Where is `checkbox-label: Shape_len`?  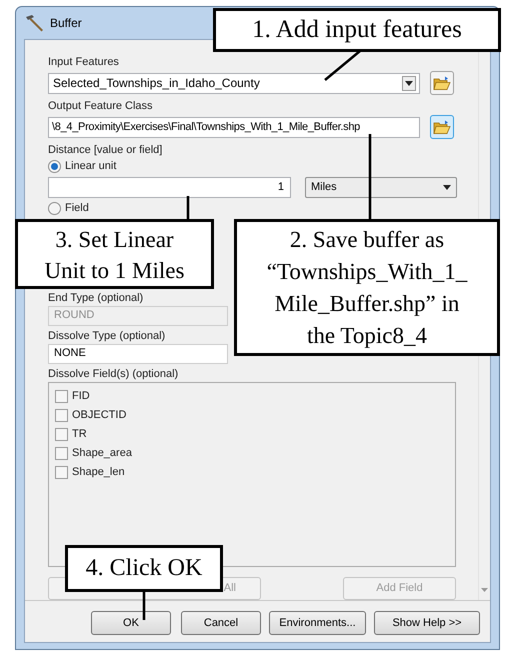 checkbox-label: Shape_len is located at coordinates (98, 472).